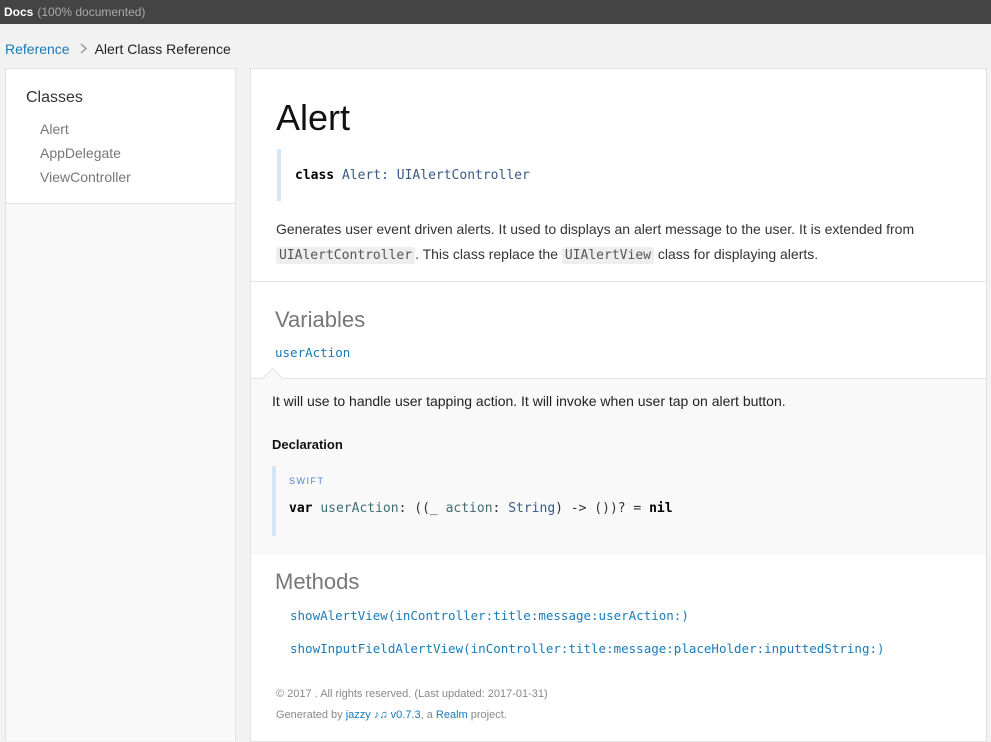  Describe the element at coordinates (383, 715) in the screenshot. I see `jazzy-link: jazzy ♪♫ v0.7.3` at that location.